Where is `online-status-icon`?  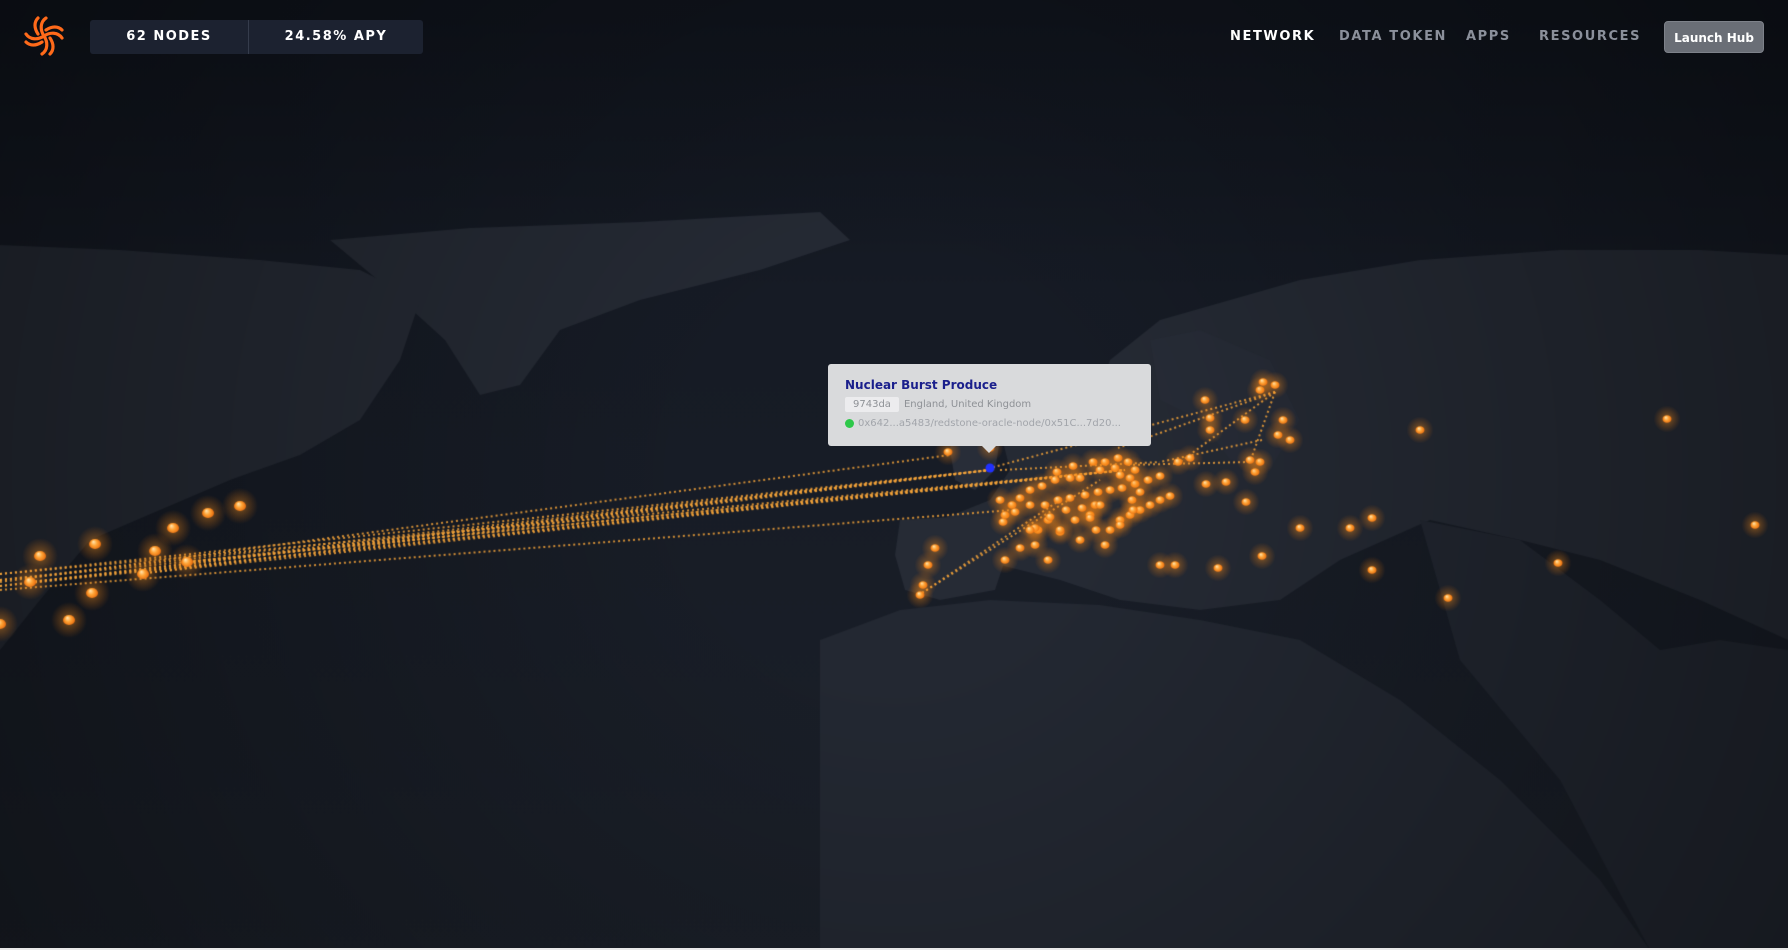 online-status-icon is located at coordinates (849, 423).